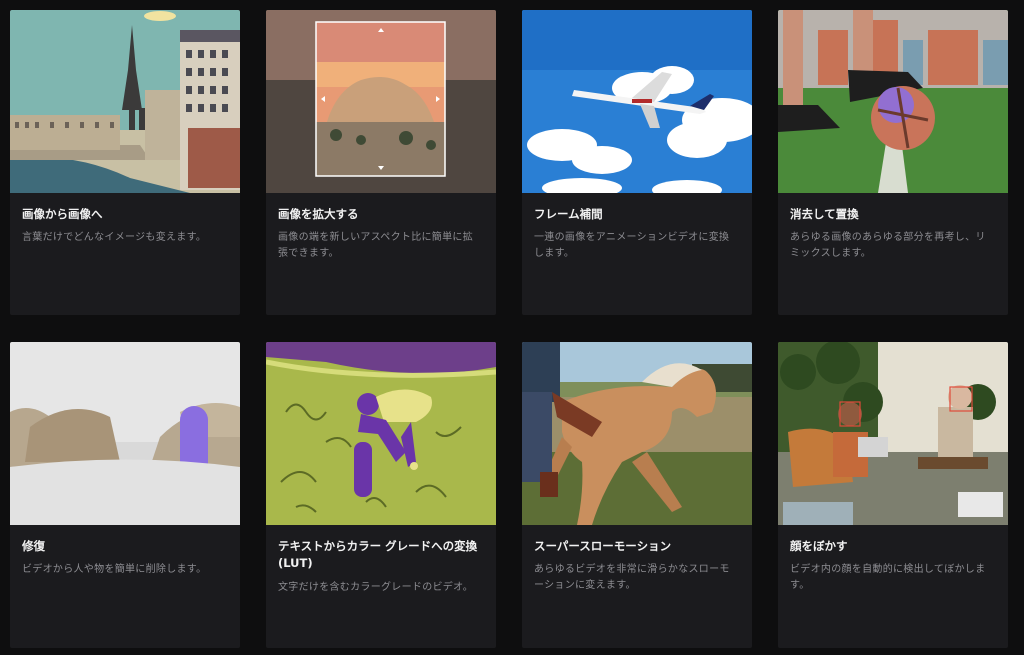 This screenshot has height=655, width=1024. Describe the element at coordinates (125, 433) in the screenshot. I see `thumbnail-dunes-person` at that location.